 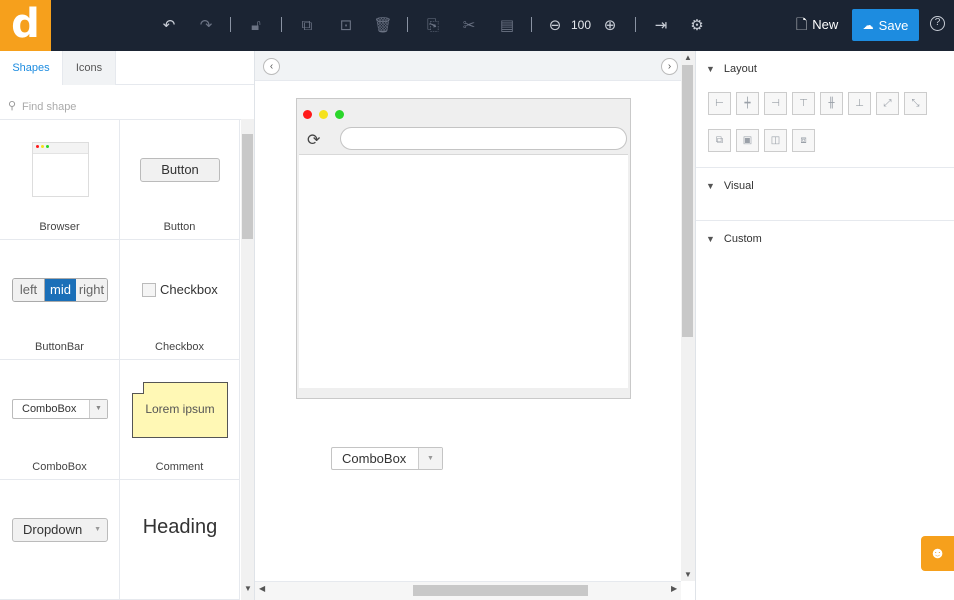 What do you see at coordinates (738, 186) in the screenshot?
I see `section-title: Visual` at bounding box center [738, 186].